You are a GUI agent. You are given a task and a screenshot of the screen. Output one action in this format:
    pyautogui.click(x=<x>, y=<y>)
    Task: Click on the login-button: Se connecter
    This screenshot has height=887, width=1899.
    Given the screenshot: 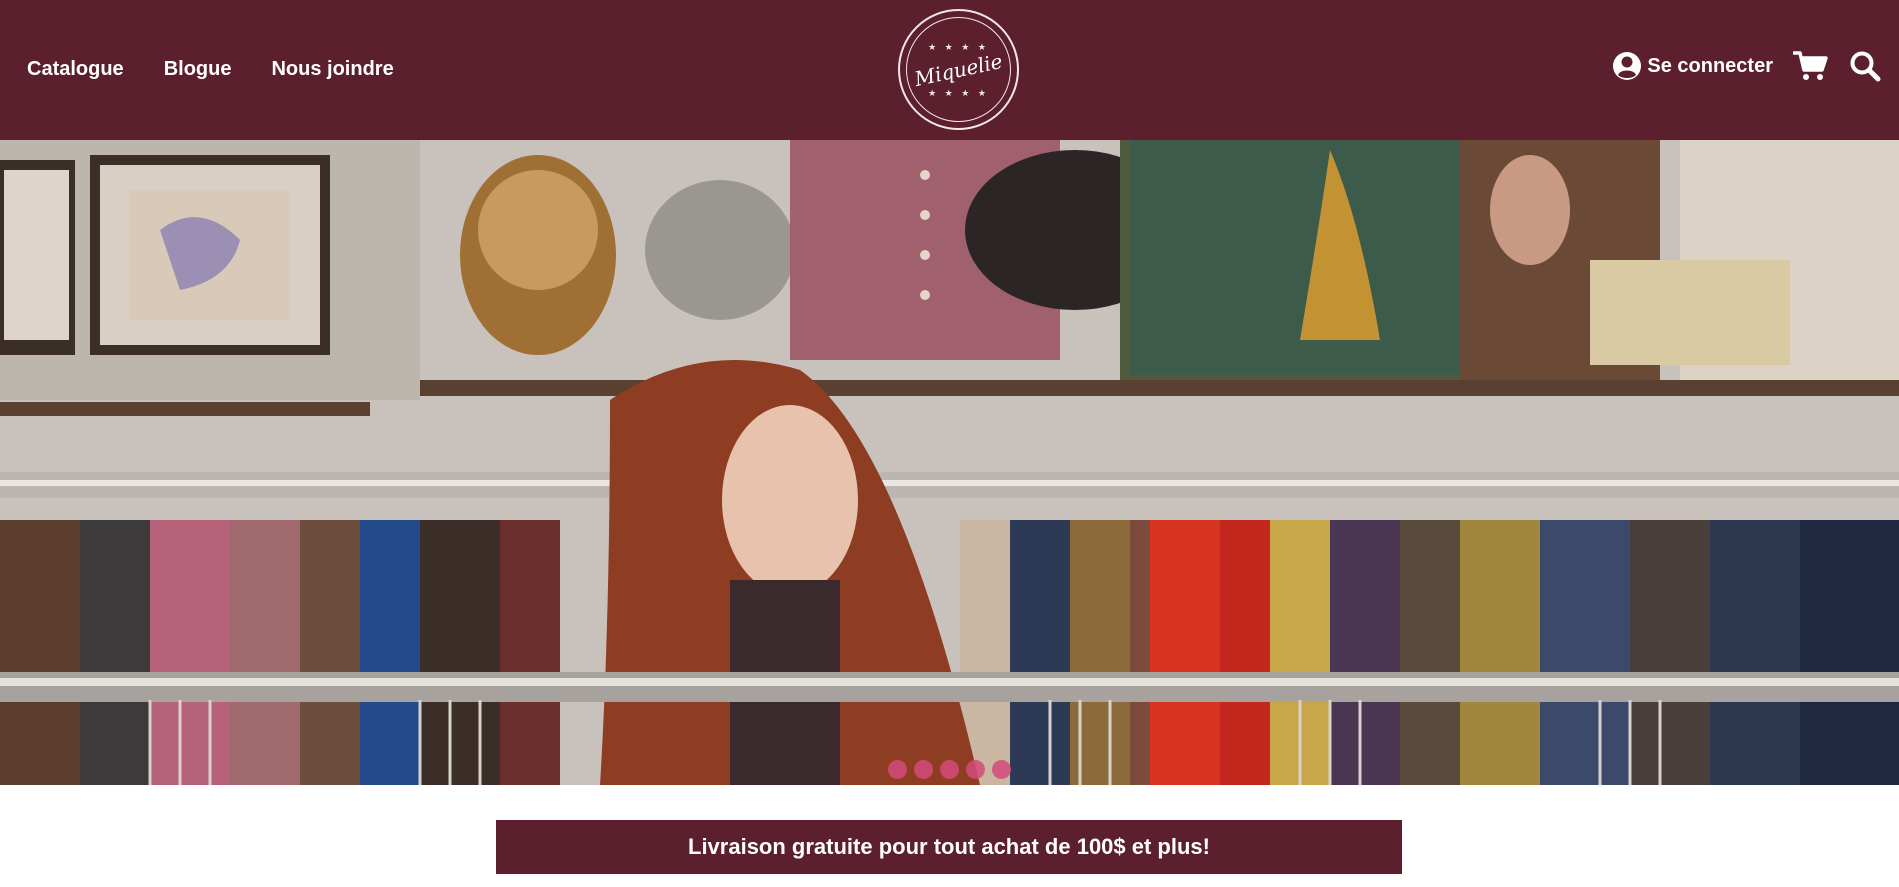 What is the action you would take?
    pyautogui.click(x=1692, y=66)
    